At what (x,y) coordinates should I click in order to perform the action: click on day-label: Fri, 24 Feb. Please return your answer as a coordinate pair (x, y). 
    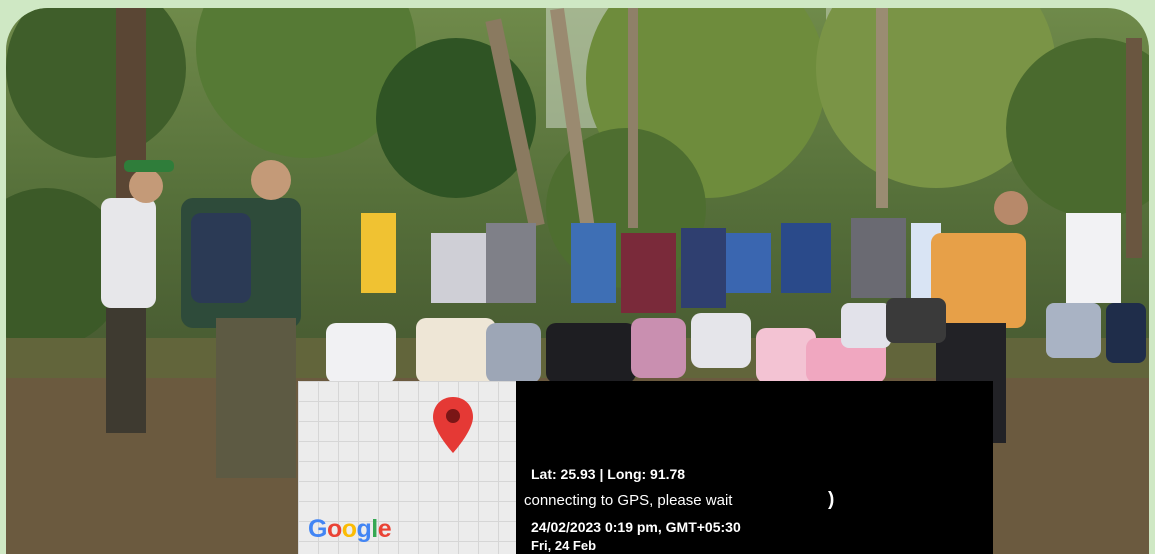
    Looking at the image, I should click on (564, 545).